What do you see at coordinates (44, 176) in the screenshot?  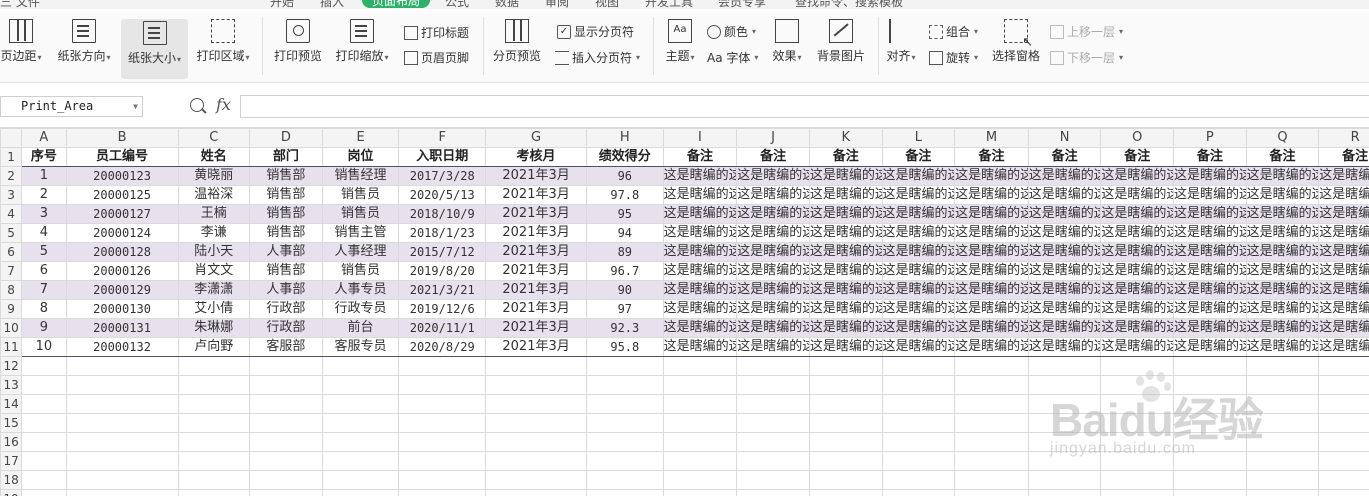 I see `cell: 1` at bounding box center [44, 176].